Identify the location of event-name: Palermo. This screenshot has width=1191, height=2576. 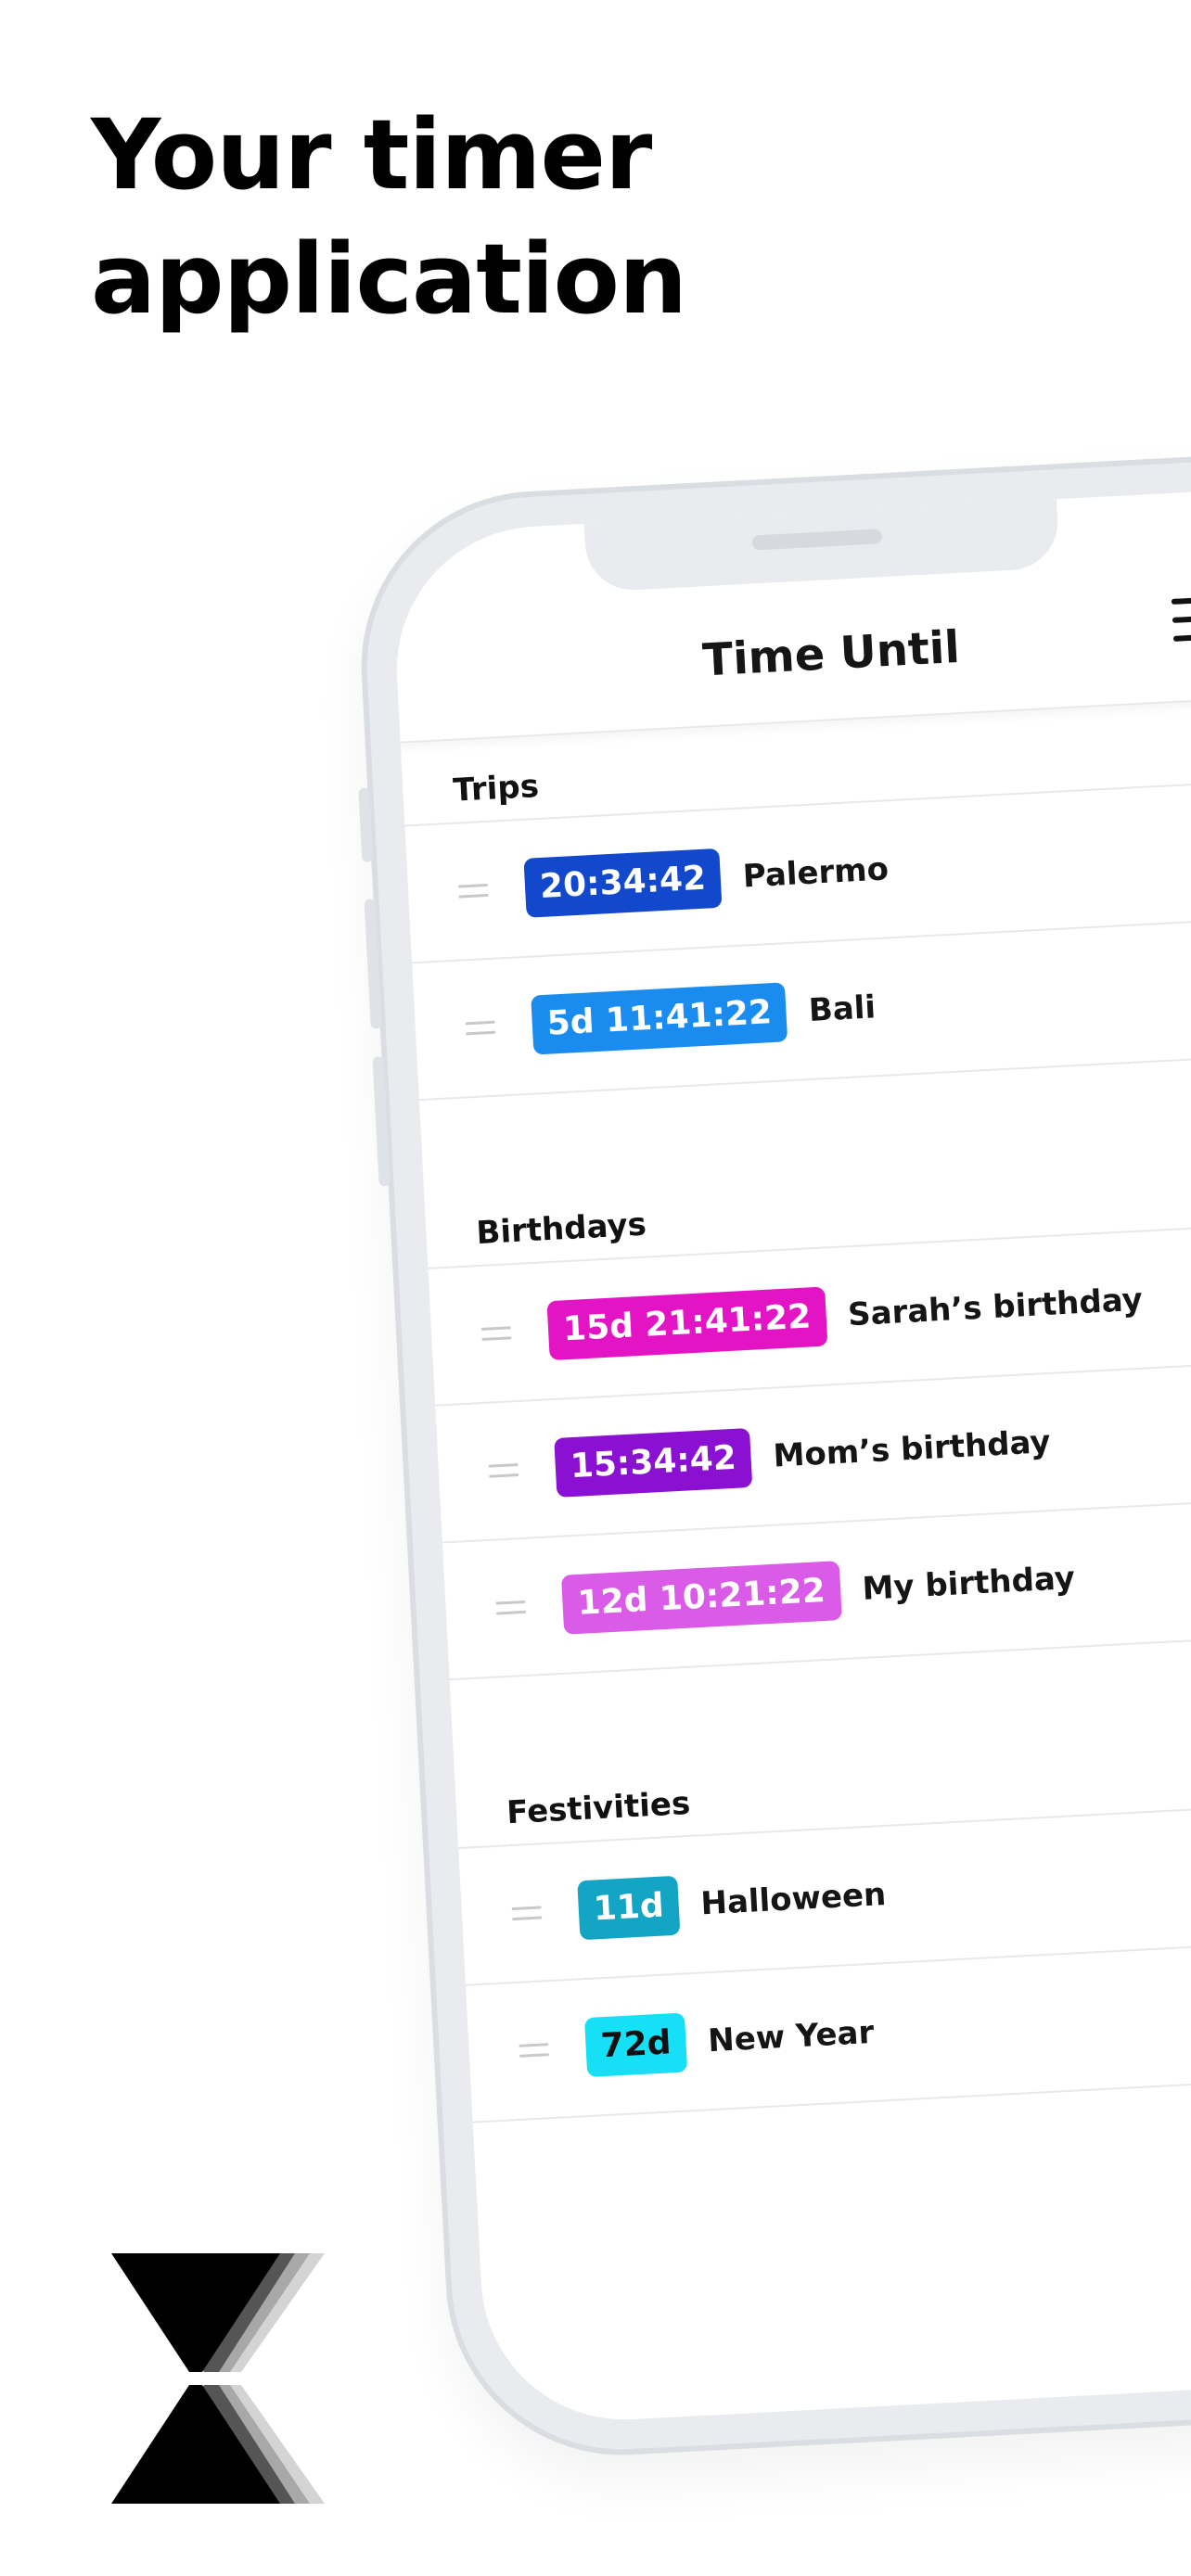
(816, 873).